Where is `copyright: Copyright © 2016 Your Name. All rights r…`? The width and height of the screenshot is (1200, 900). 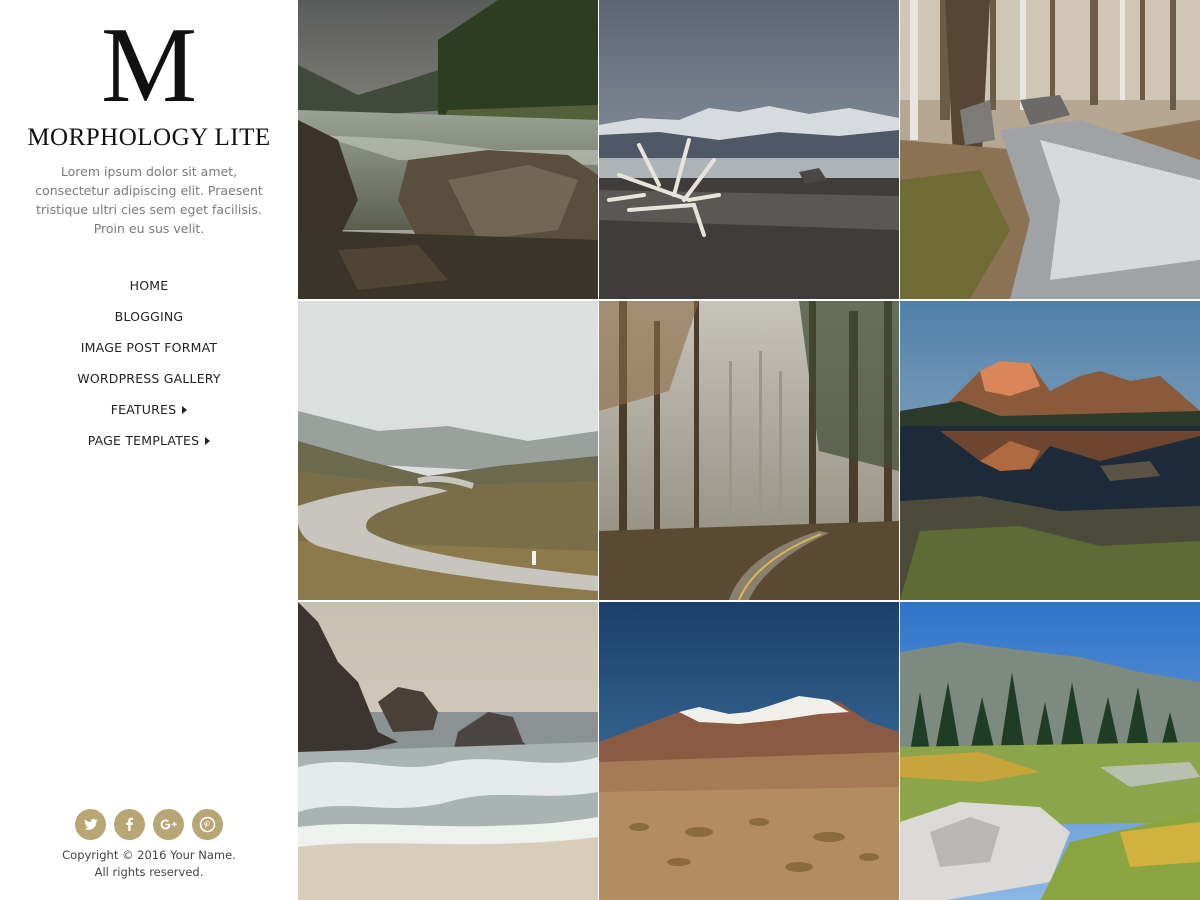 copyright: Copyright © 2016 Your Name. All rights r… is located at coordinates (149, 864).